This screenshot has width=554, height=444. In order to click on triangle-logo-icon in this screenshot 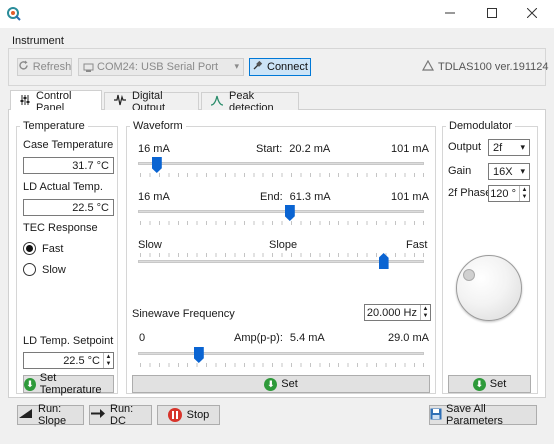, I will do `click(428, 66)`.